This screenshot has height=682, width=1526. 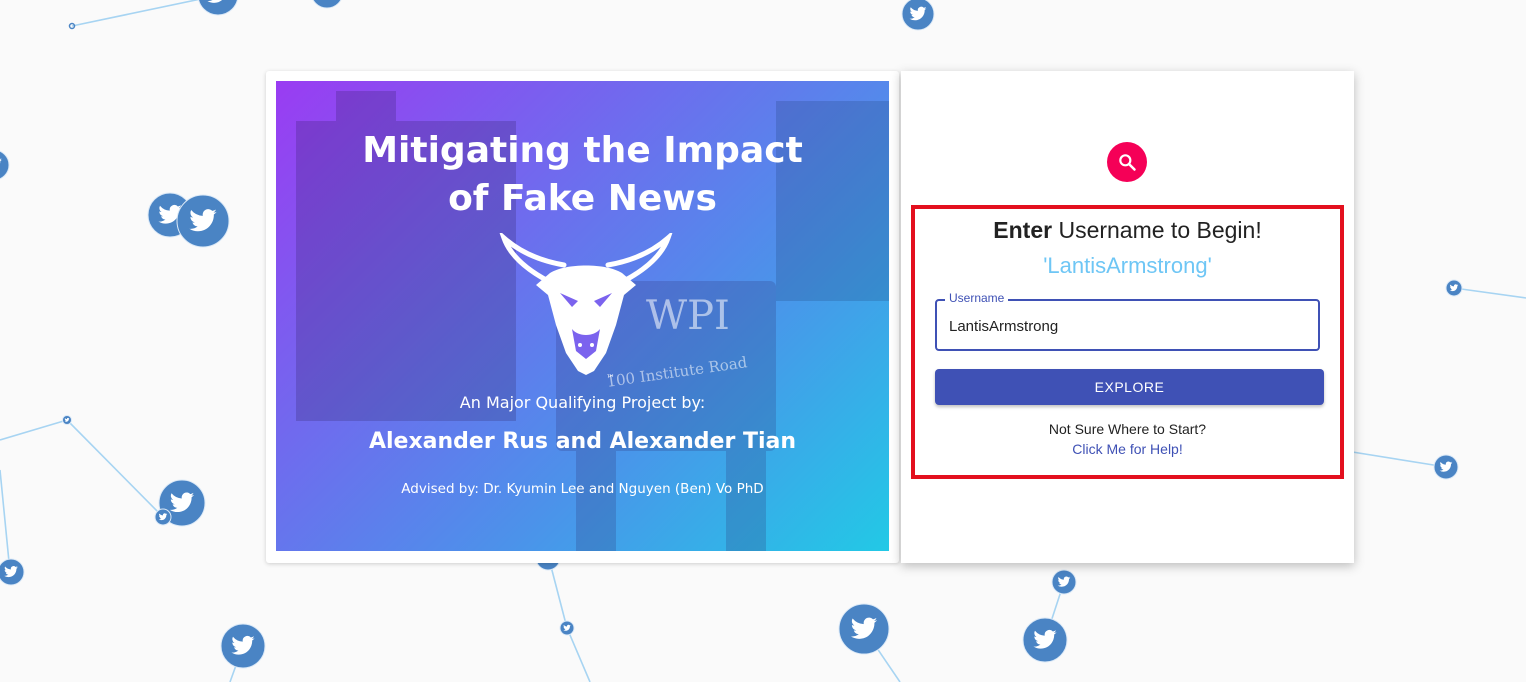 I want to click on magnifier-glyph, so click(x=1127, y=162).